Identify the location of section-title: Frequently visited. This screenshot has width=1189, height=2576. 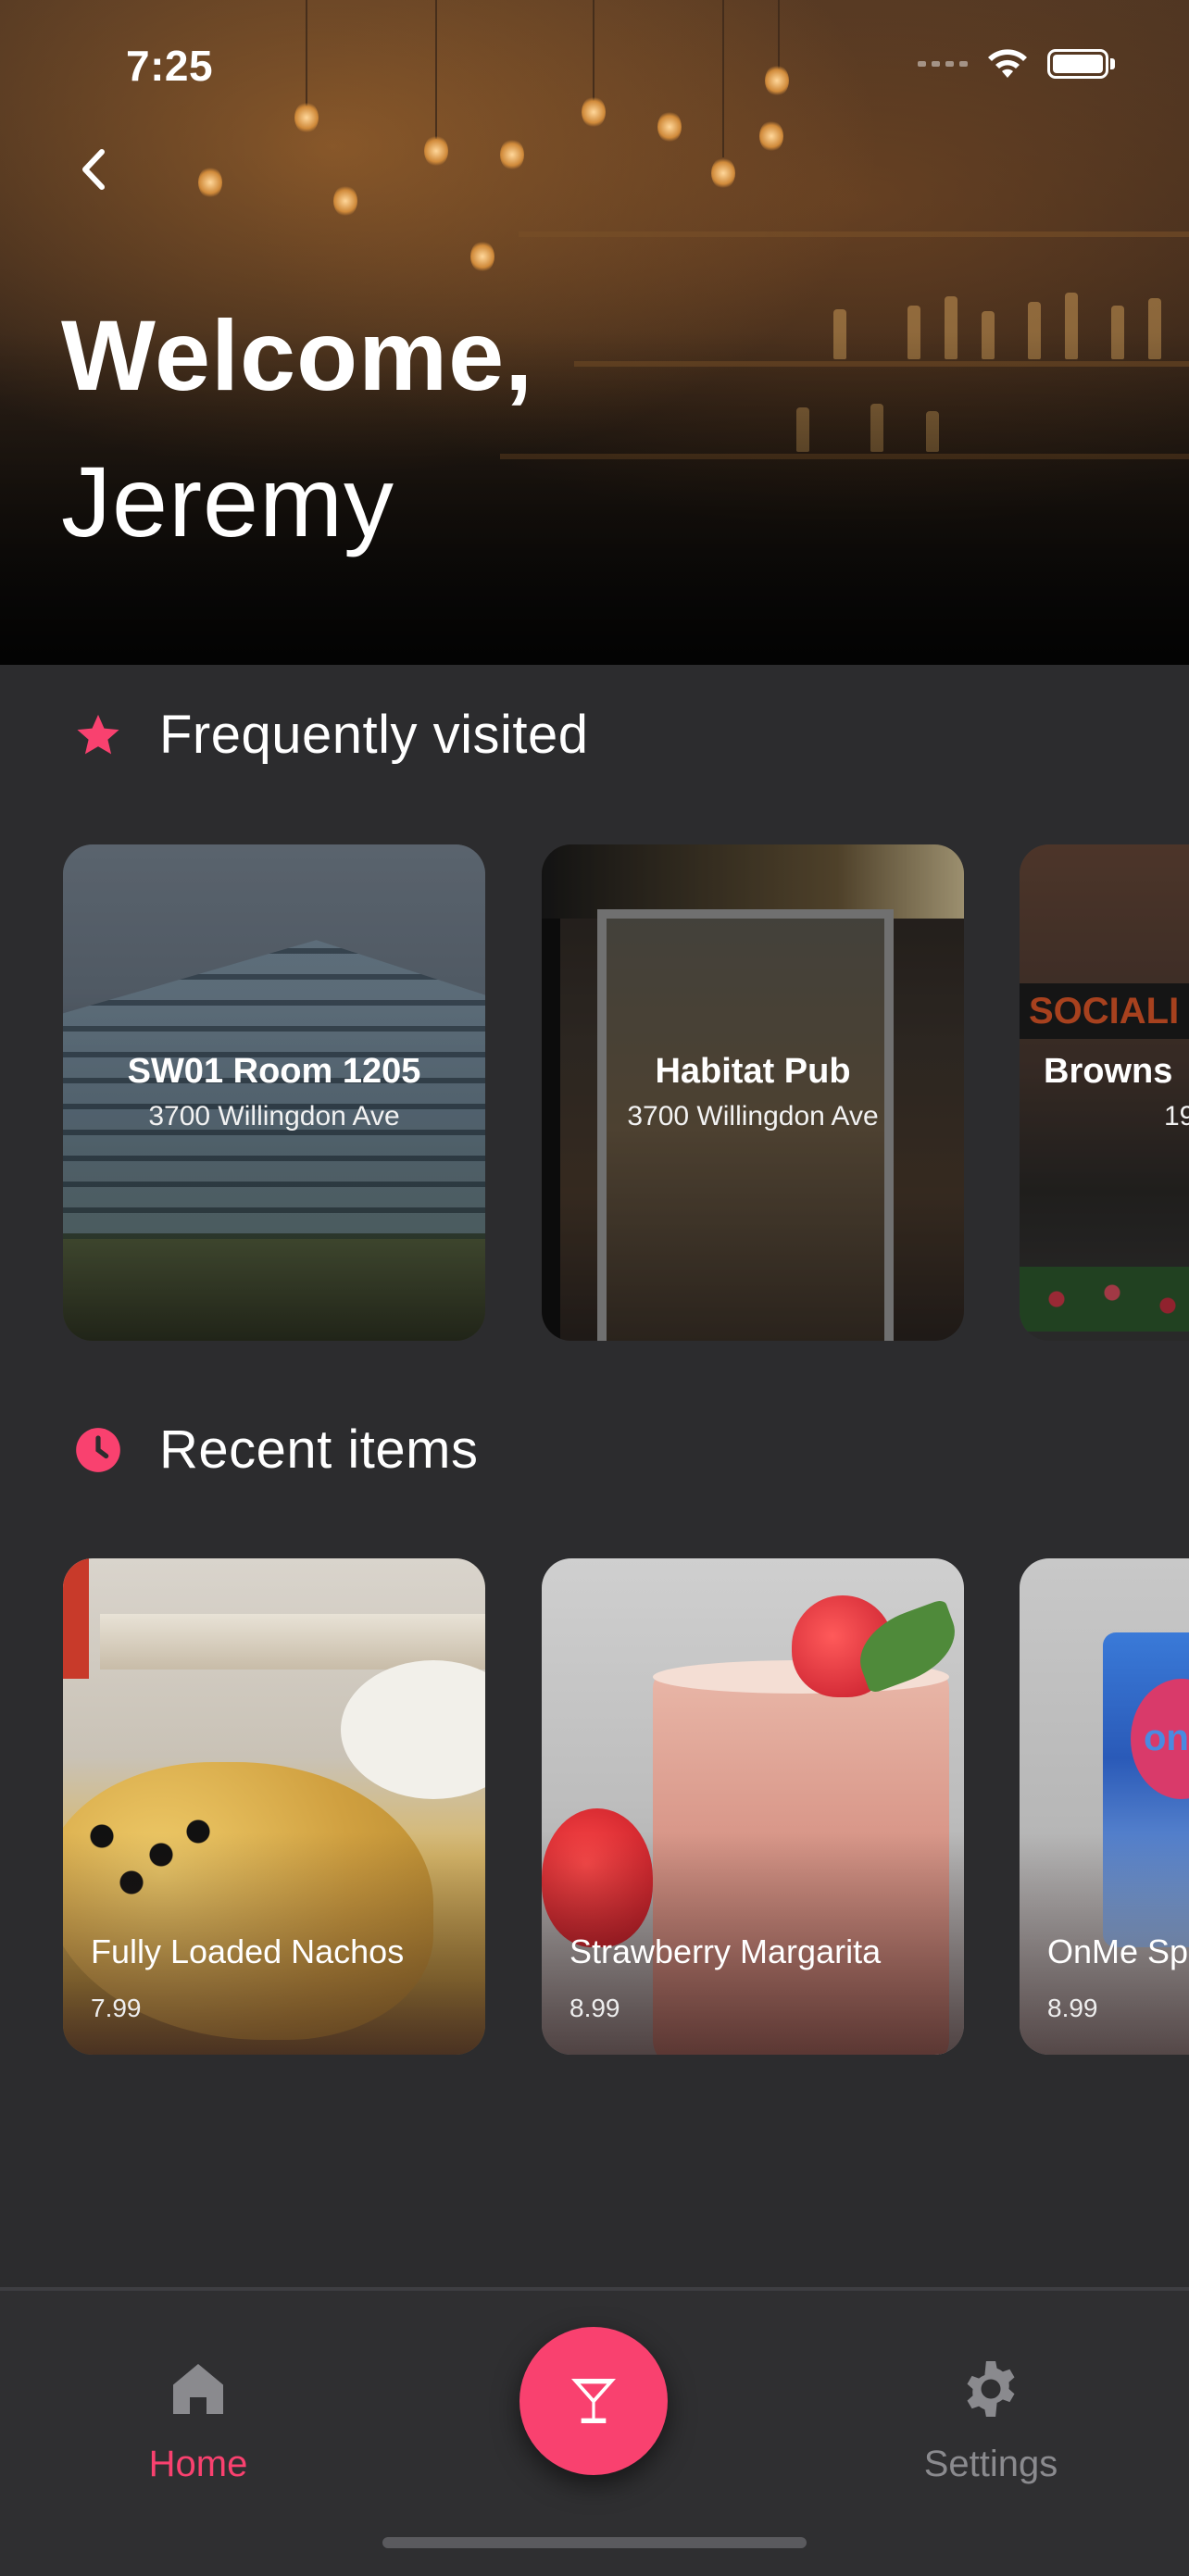
(374, 735).